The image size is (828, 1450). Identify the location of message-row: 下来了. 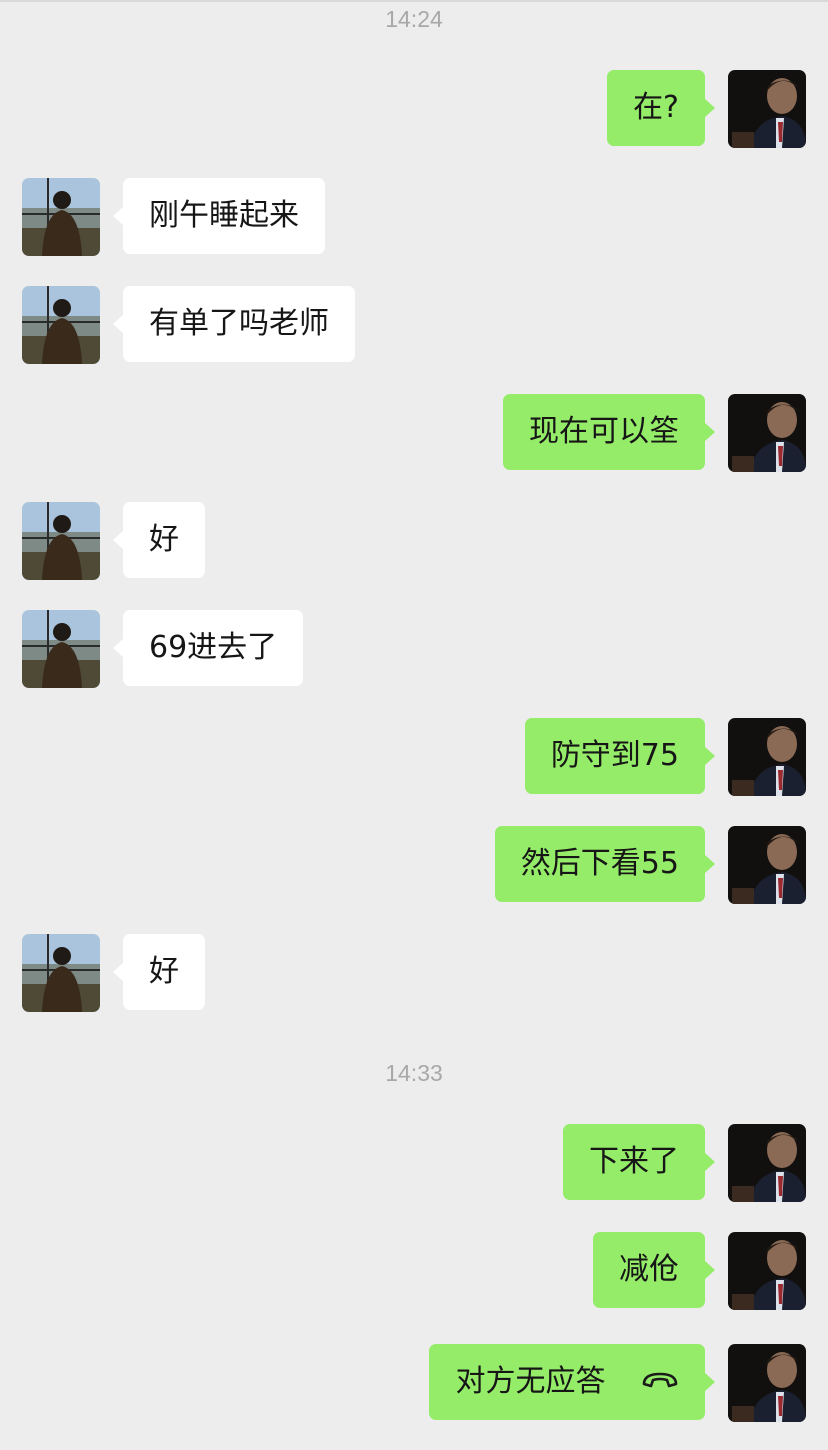
(414, 1163).